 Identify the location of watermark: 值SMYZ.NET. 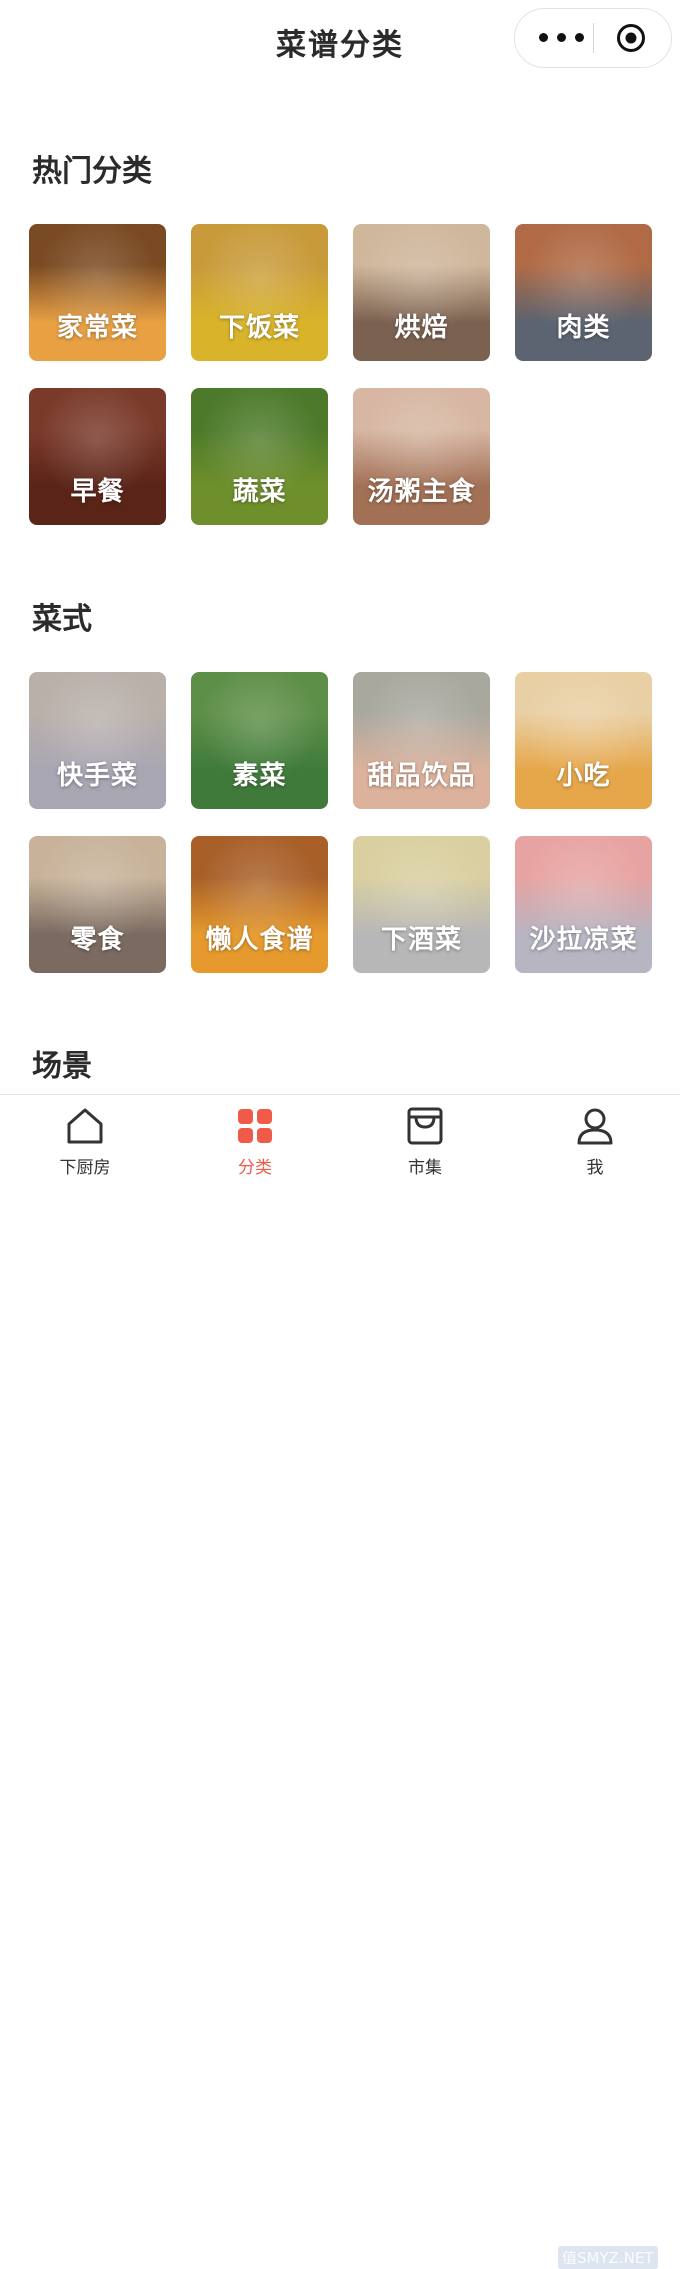
(608, 2257).